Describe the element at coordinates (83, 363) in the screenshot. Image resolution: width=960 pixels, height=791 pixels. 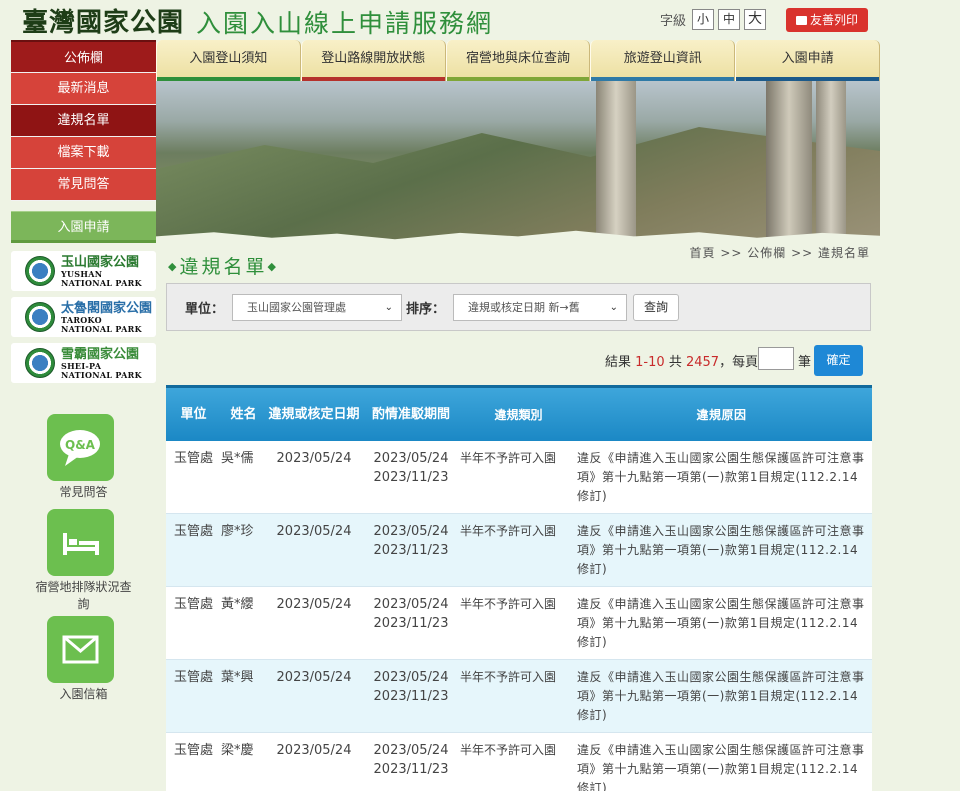
I see `park-link-sheipa: 雪霸國家公園 SHEI-PA NATIONAL PARK` at that location.